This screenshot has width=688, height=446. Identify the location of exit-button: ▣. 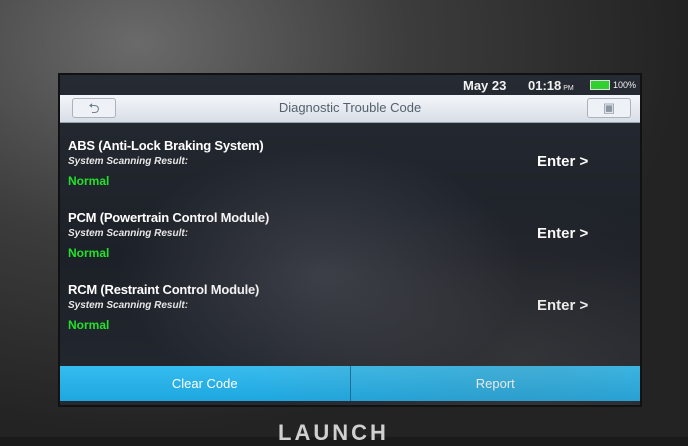
(609, 108).